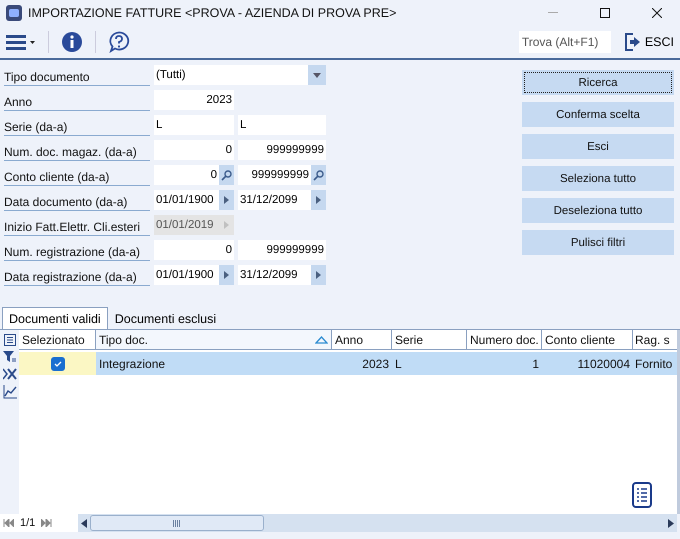 This screenshot has height=539, width=680. I want to click on column-header: Numero doc., so click(504, 340).